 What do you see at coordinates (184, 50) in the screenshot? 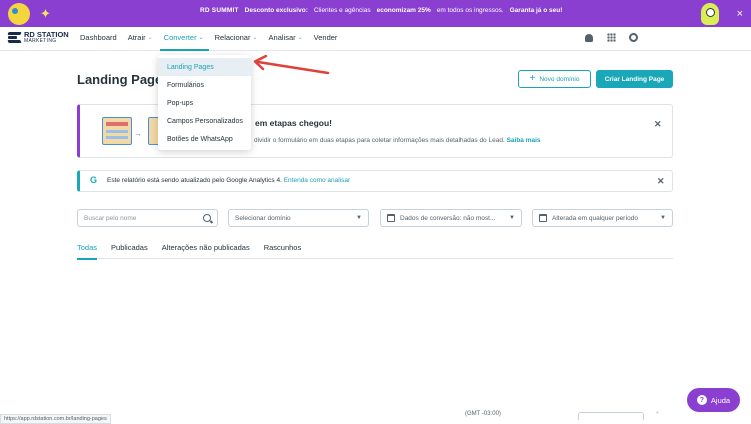
I see `nav-active-indicator` at bounding box center [184, 50].